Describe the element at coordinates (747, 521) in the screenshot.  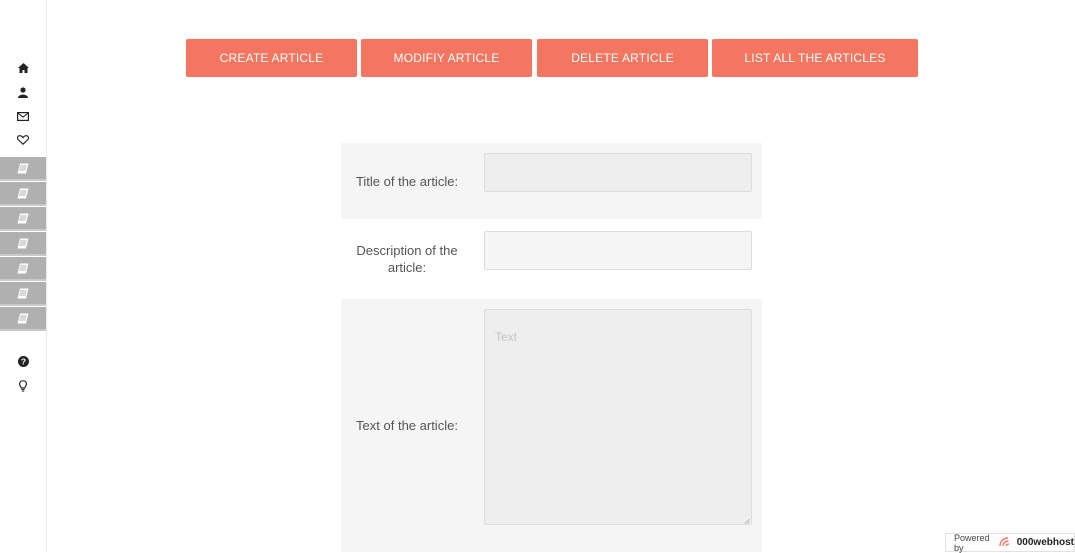
I see `resize-handle` at that location.